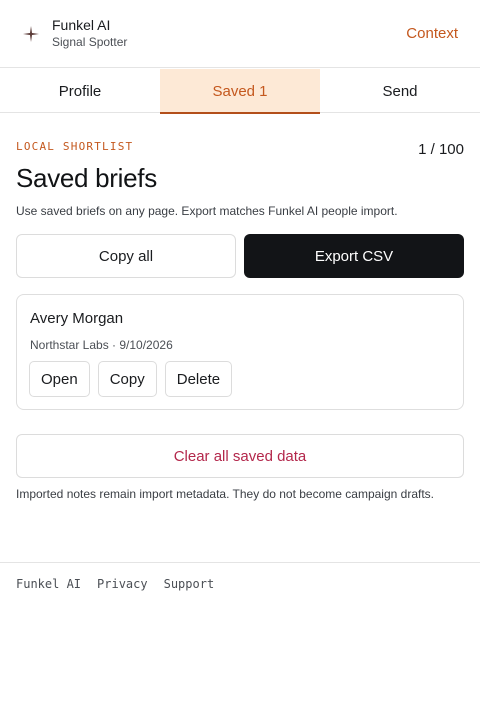 Image resolution: width=480 pixels, height=720 pixels. What do you see at coordinates (31, 34) in the screenshot?
I see `sparkle-icon` at bounding box center [31, 34].